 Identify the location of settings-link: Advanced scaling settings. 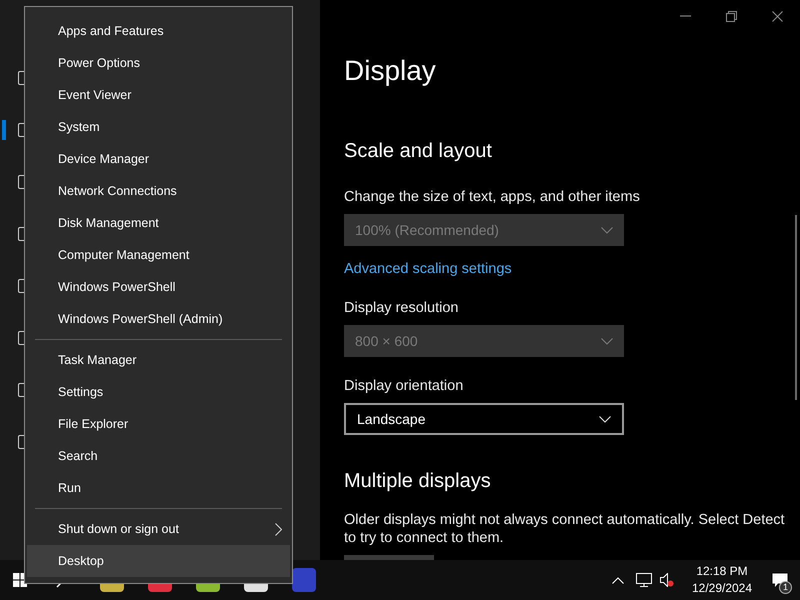
(428, 269).